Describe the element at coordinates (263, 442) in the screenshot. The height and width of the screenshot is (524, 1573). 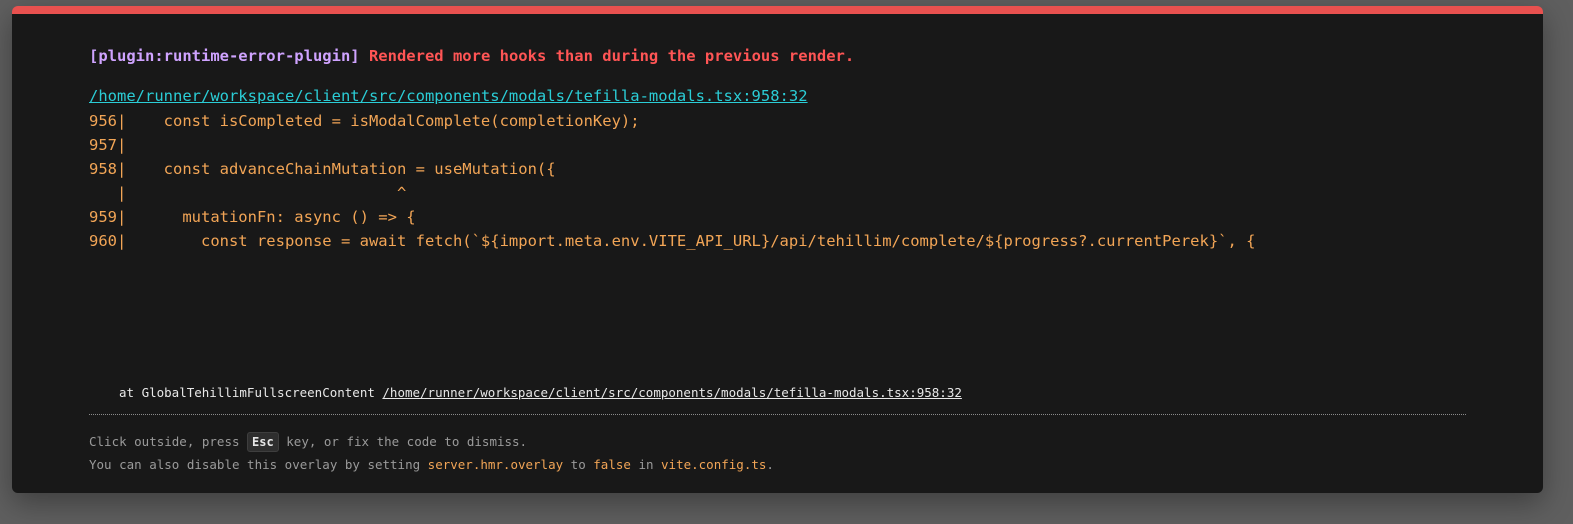
I see `esc-key-badge: Esc` at that location.